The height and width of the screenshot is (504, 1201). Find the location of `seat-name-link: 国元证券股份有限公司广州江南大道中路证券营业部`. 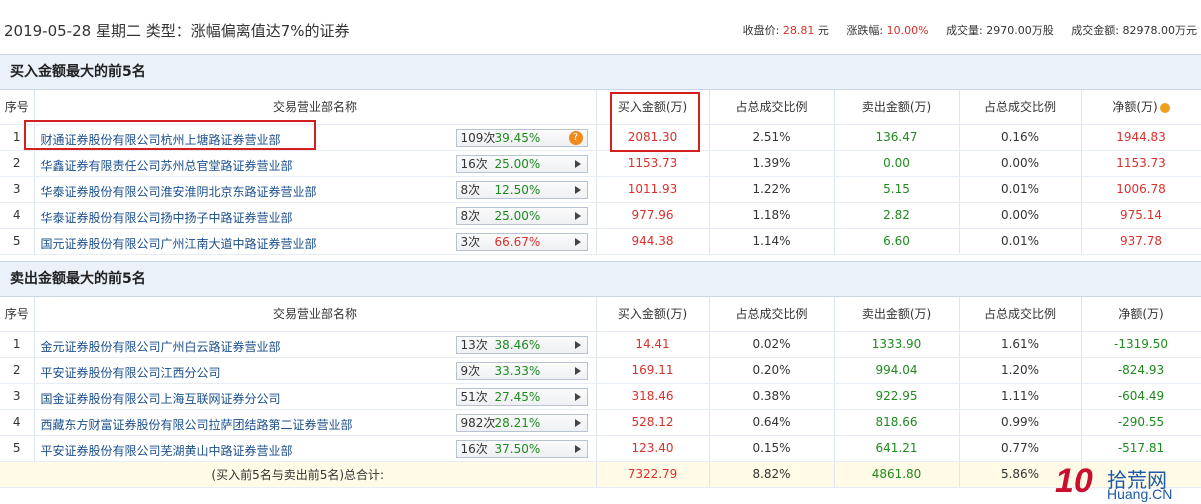

seat-name-link: 国元证券股份有限公司广州江南大道中路证券营业部 is located at coordinates (179, 243).